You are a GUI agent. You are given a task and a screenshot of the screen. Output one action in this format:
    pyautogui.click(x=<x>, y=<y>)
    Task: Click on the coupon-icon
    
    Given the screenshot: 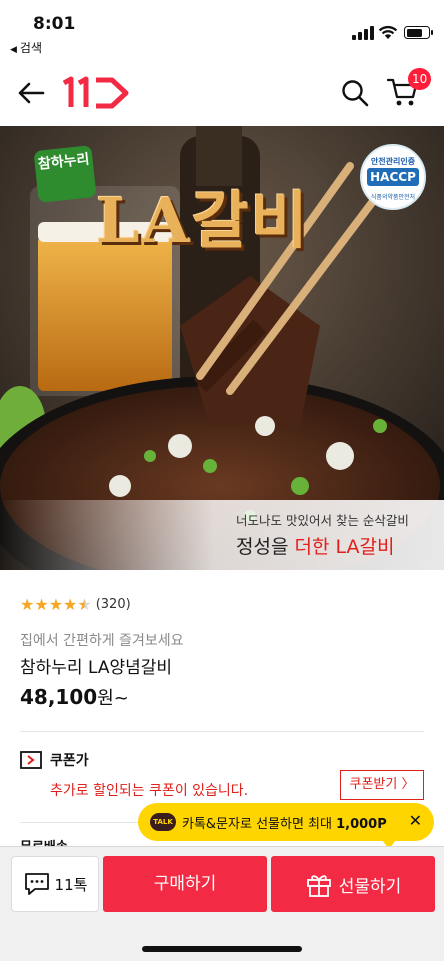 What is the action you would take?
    pyautogui.click(x=31, y=760)
    